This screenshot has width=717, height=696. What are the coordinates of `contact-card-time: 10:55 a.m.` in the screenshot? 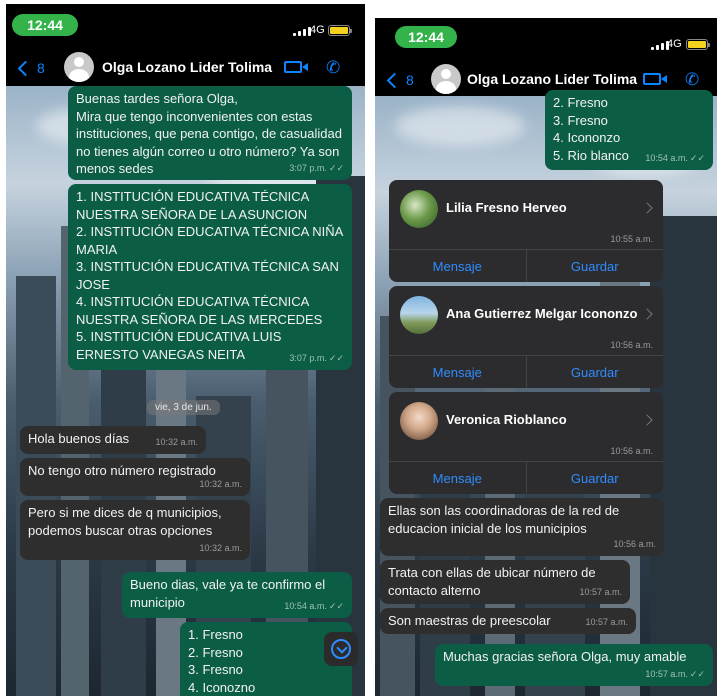 It's located at (631, 239).